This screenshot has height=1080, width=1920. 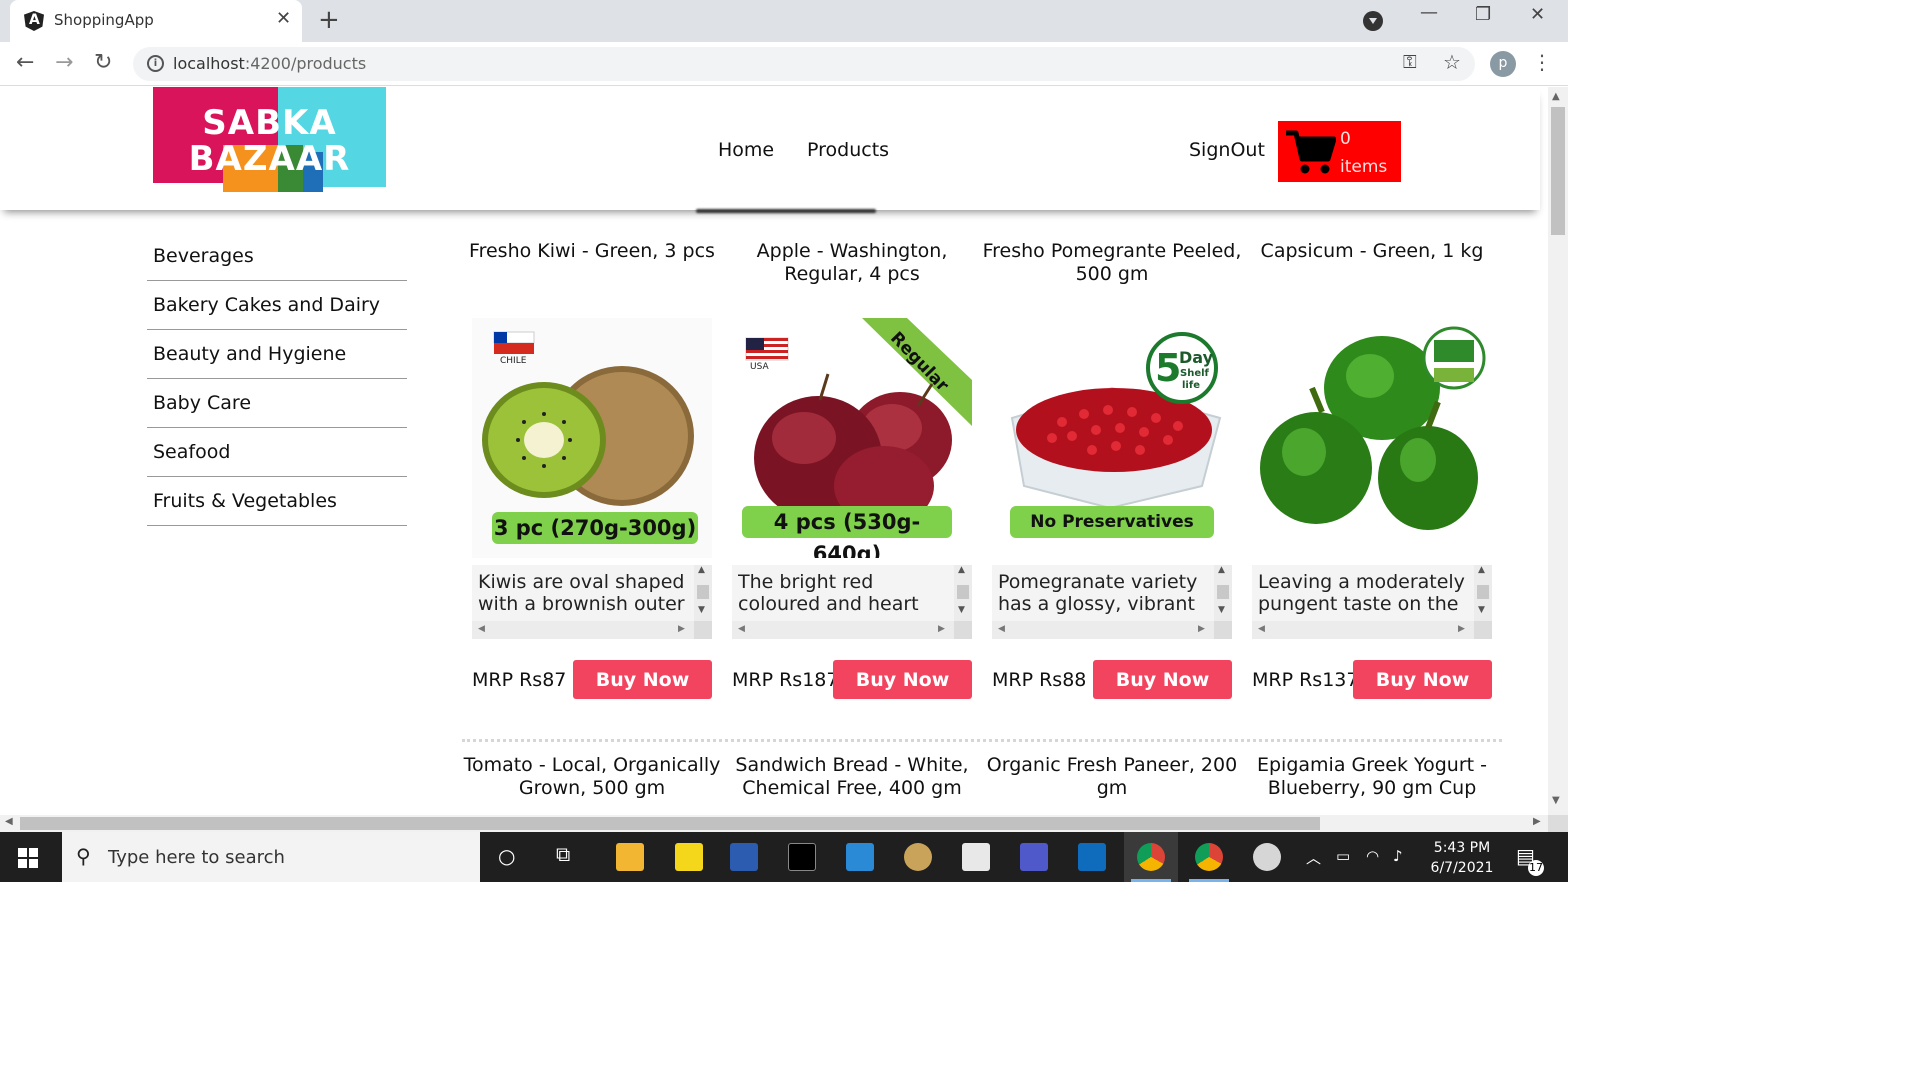 What do you see at coordinates (852, 438) in the screenshot?
I see `product-image-apple: USA Regular 4 pcs (530g-640g)` at bounding box center [852, 438].